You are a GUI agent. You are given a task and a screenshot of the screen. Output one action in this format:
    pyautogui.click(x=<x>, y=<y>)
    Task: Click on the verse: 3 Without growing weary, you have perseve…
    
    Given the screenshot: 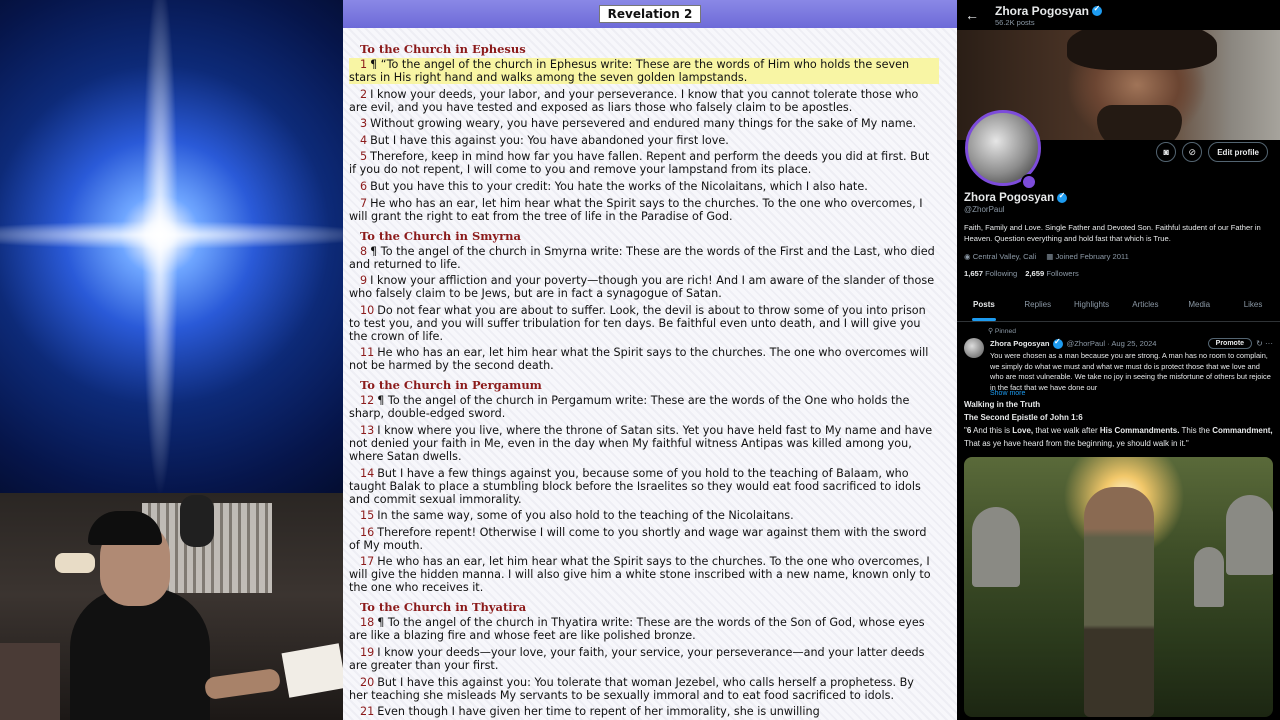 What is the action you would take?
    pyautogui.click(x=644, y=123)
    